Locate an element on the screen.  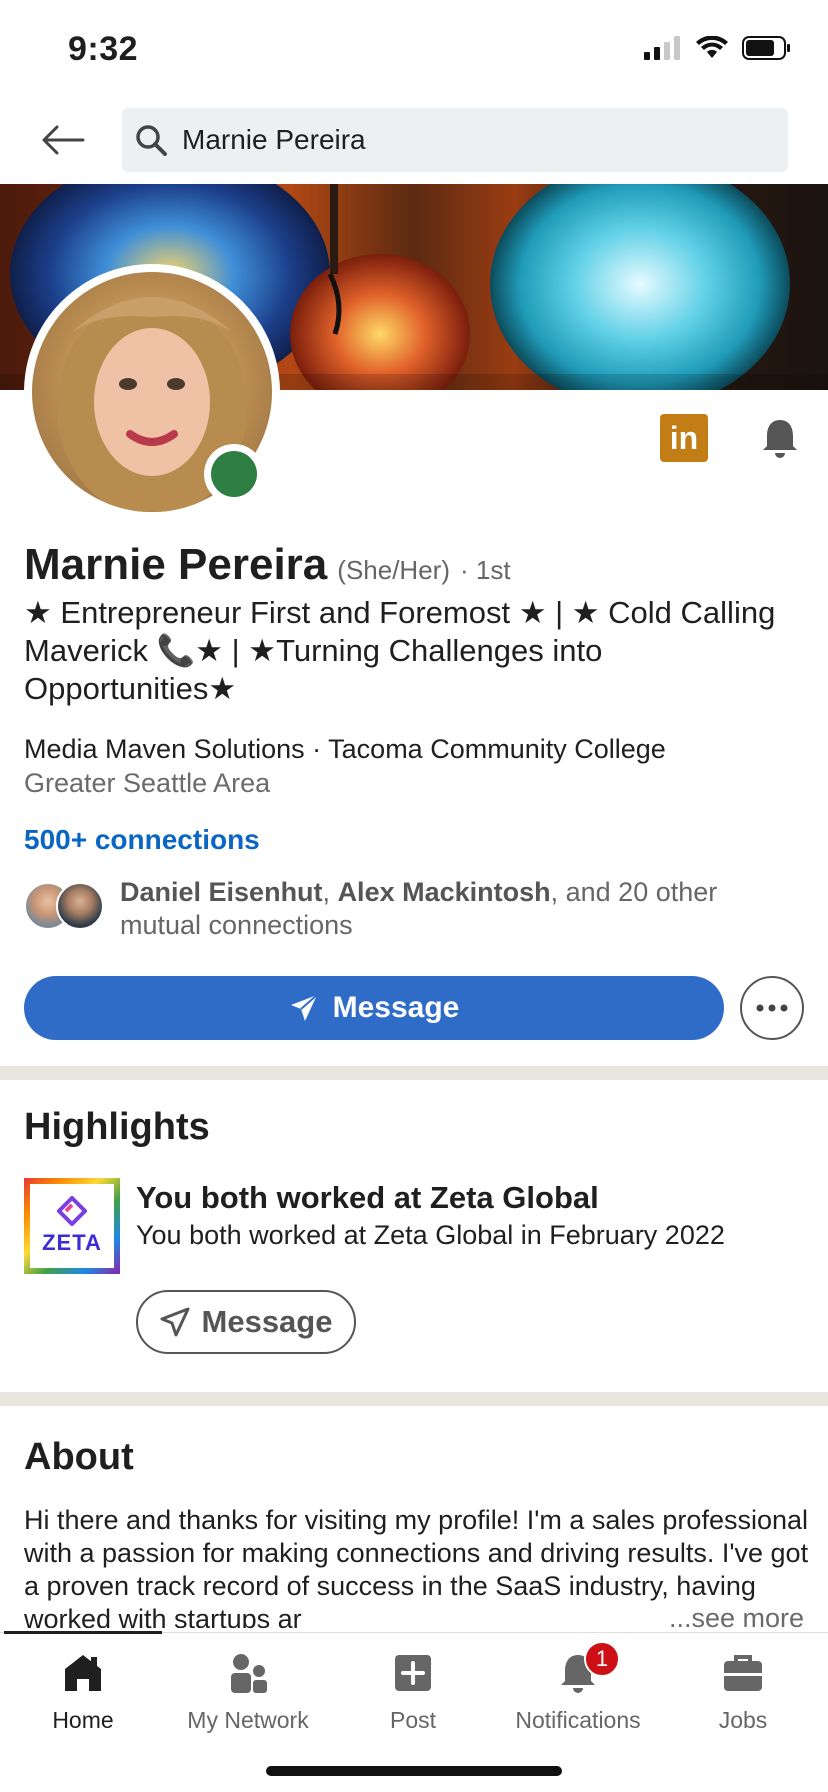
back-button is located at coordinates (63, 140).